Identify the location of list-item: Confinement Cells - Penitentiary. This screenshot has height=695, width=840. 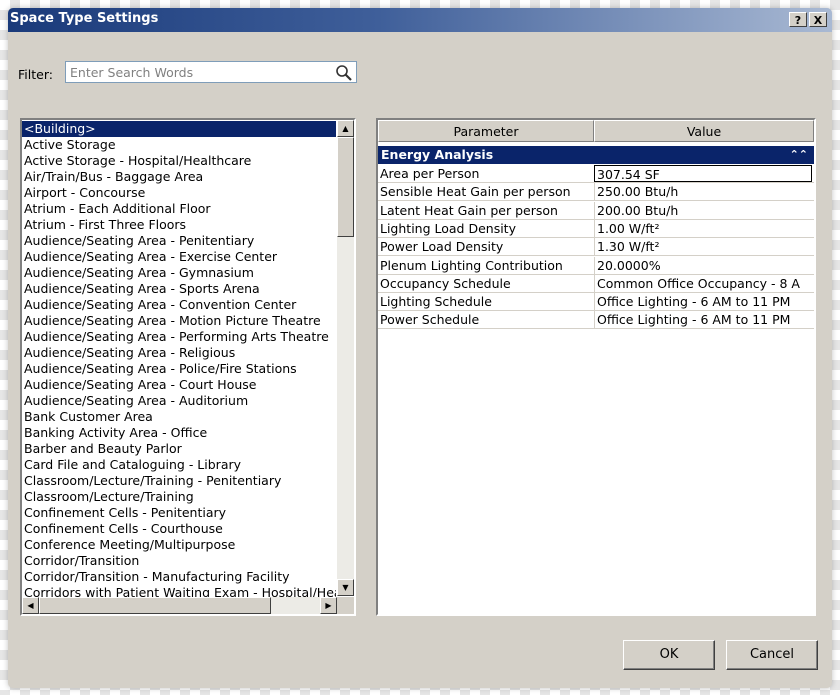
(179, 513).